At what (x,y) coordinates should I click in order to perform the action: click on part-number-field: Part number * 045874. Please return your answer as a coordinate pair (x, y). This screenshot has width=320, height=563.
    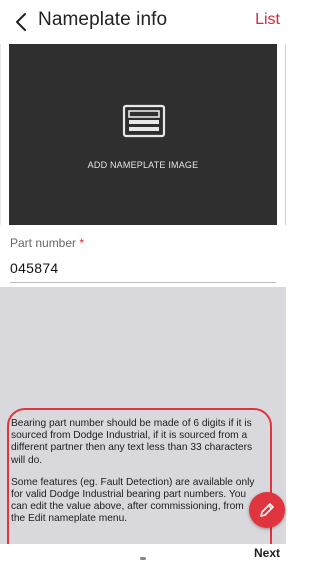
    Looking at the image, I should click on (143, 256).